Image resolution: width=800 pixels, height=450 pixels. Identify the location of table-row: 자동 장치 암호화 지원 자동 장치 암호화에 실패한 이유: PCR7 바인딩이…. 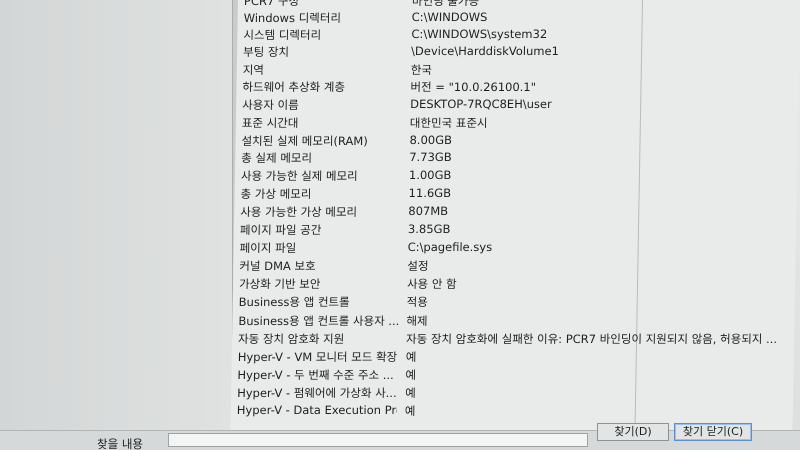
(513, 339).